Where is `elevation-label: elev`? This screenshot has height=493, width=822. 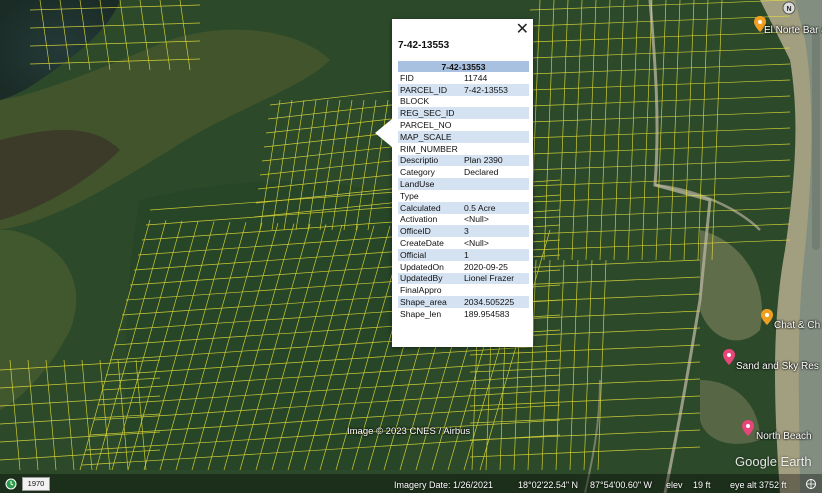 elevation-label: elev is located at coordinates (674, 485).